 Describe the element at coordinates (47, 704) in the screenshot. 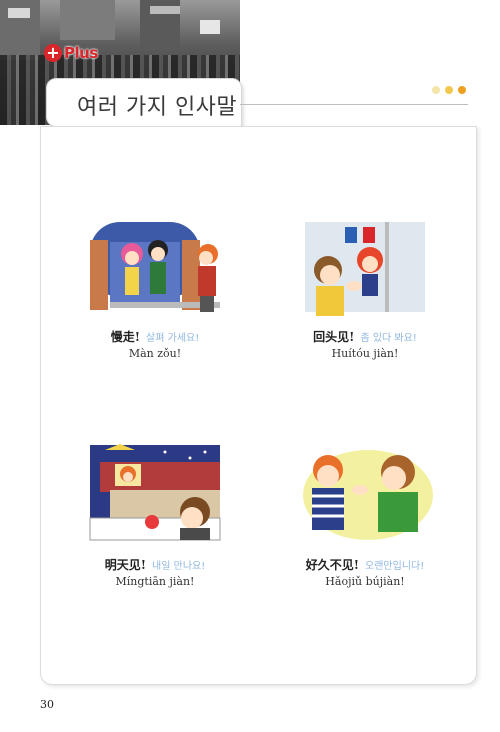

I see `page-number: 30` at that location.